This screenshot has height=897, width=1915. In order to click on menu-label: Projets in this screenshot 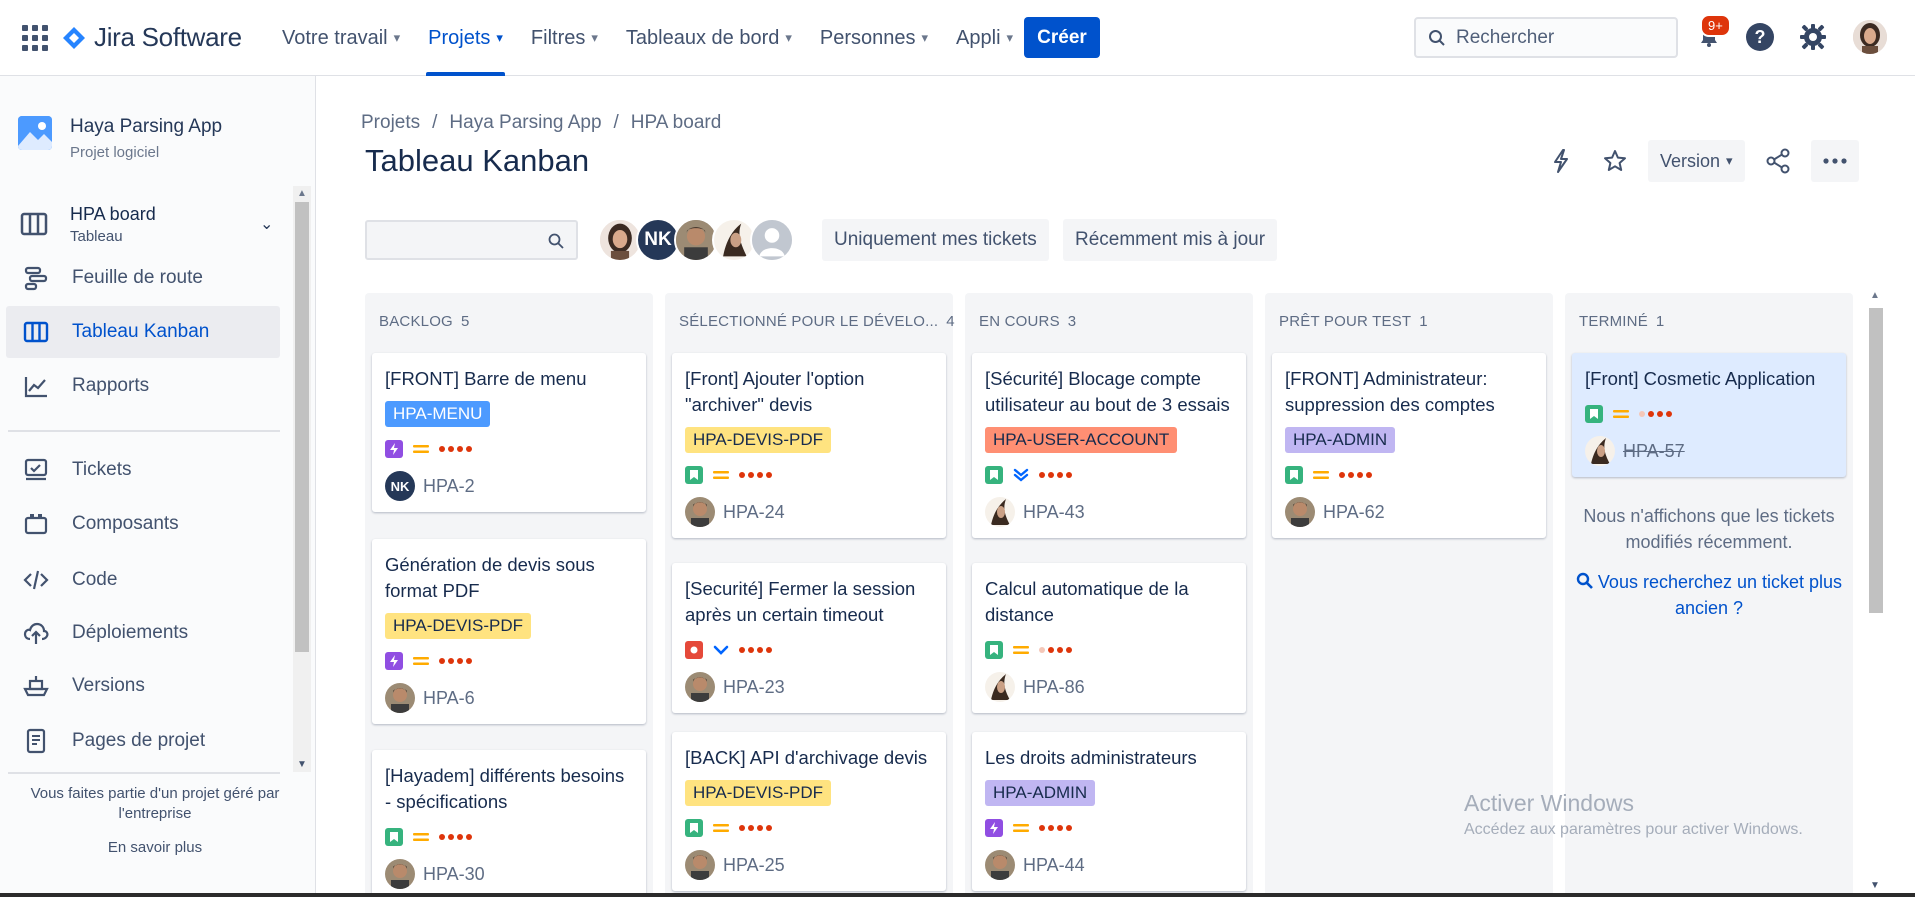, I will do `click(459, 37)`.